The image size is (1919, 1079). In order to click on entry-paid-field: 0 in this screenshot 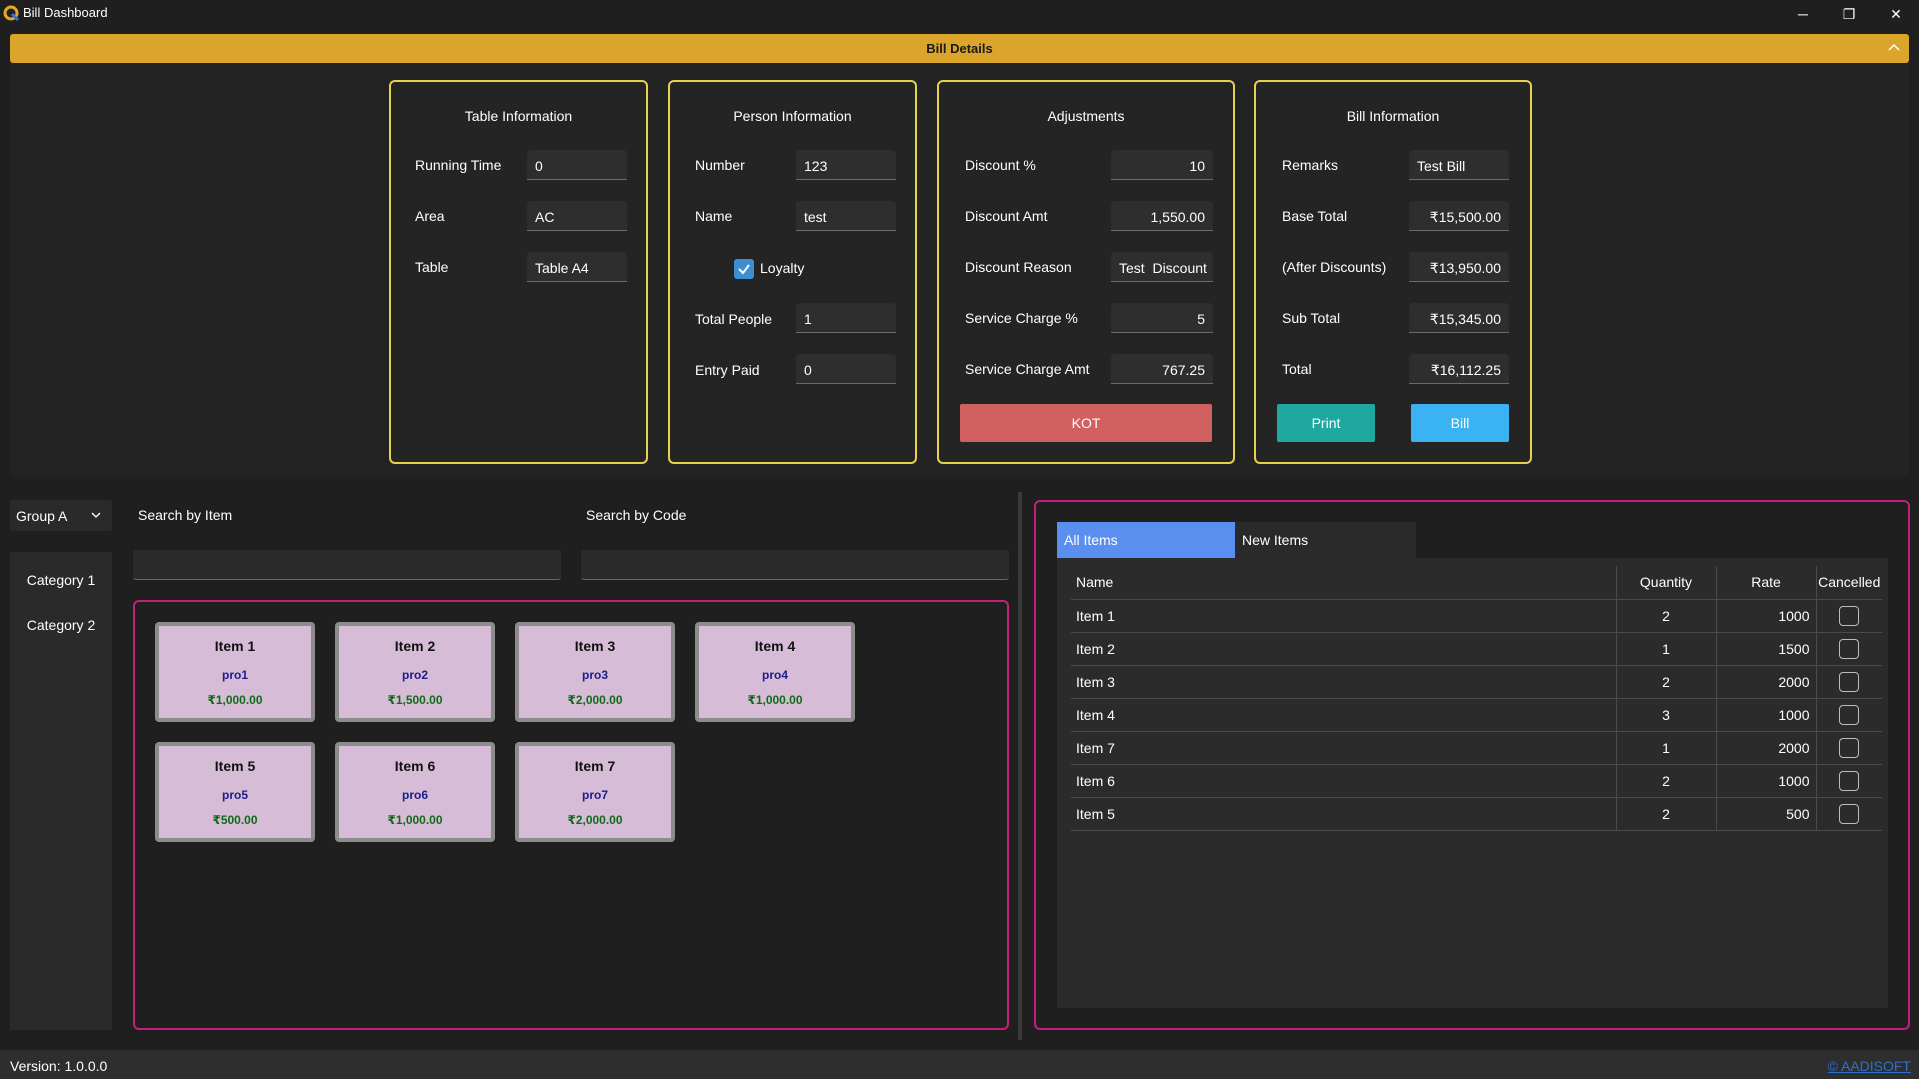, I will do `click(846, 369)`.